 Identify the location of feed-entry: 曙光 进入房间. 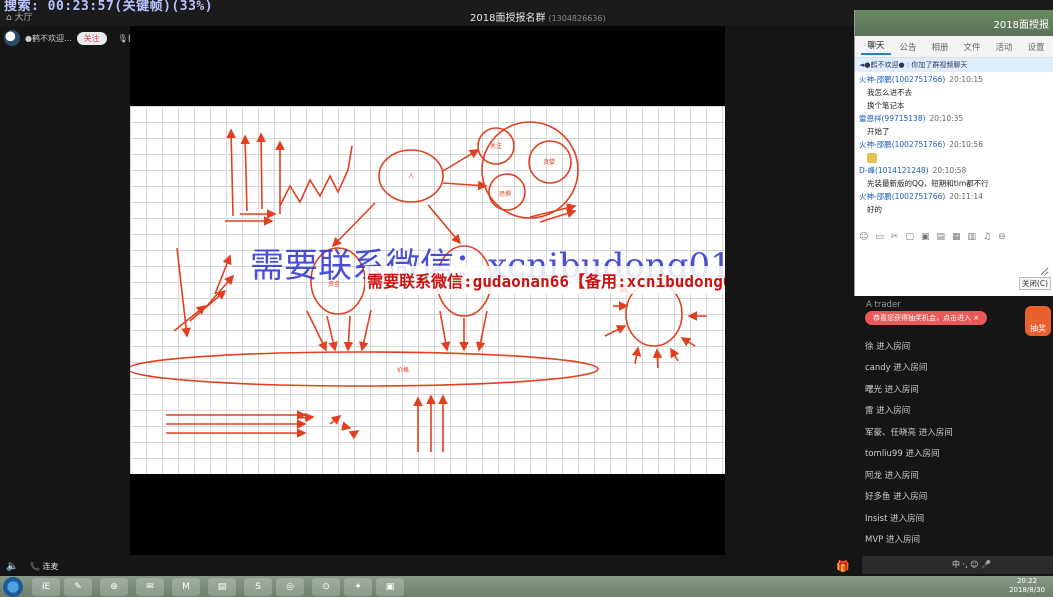
(892, 390).